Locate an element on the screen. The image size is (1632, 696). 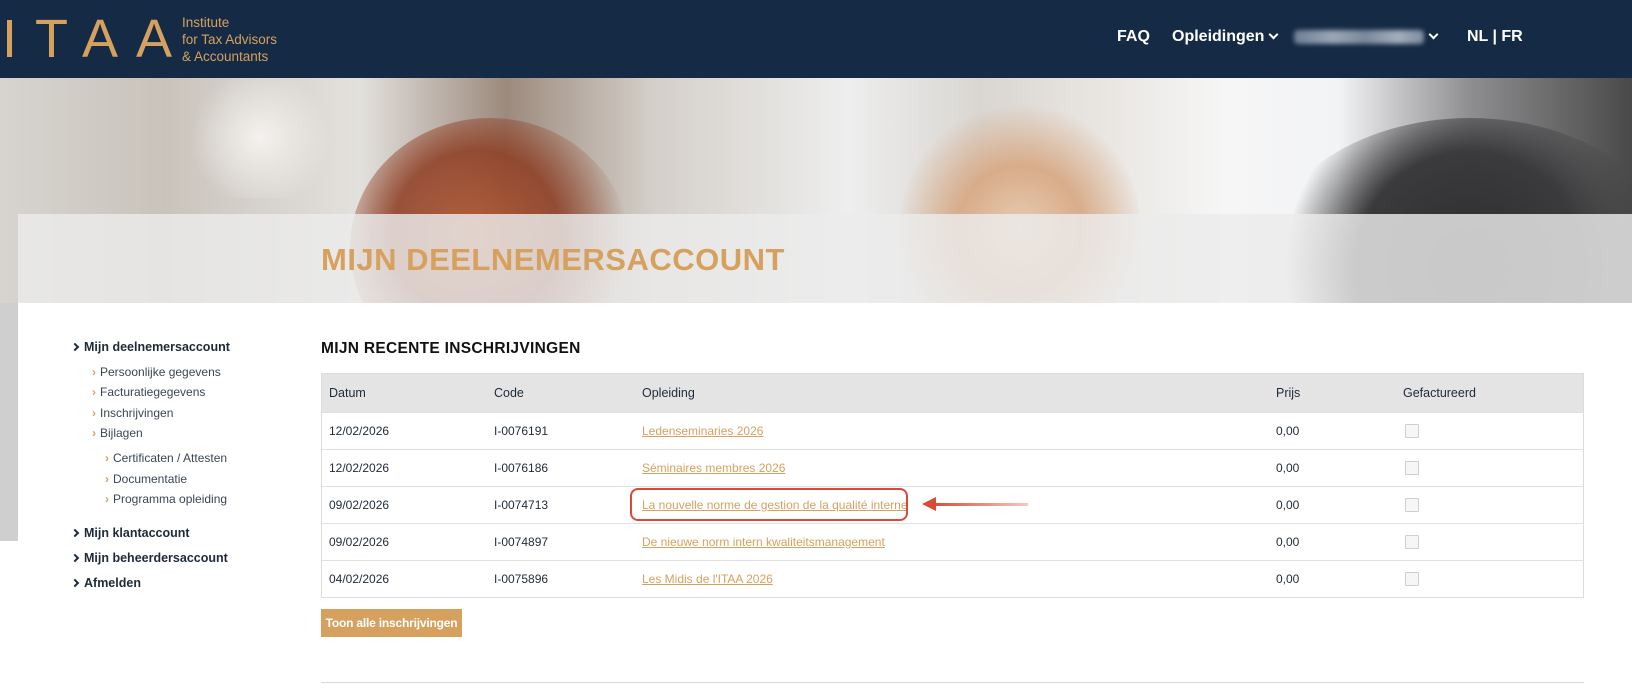
itaa-logo: ITAA is located at coordinates (96, 39).